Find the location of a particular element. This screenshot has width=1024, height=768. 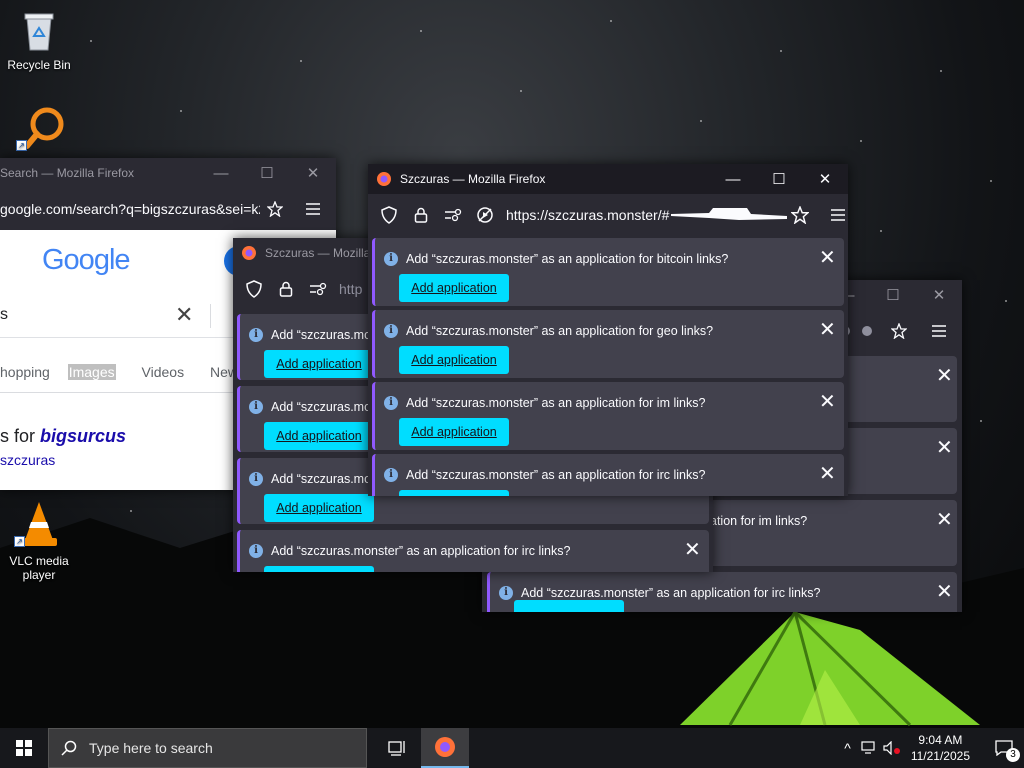

search-placeholder: Type here to search is located at coordinates (151, 748).